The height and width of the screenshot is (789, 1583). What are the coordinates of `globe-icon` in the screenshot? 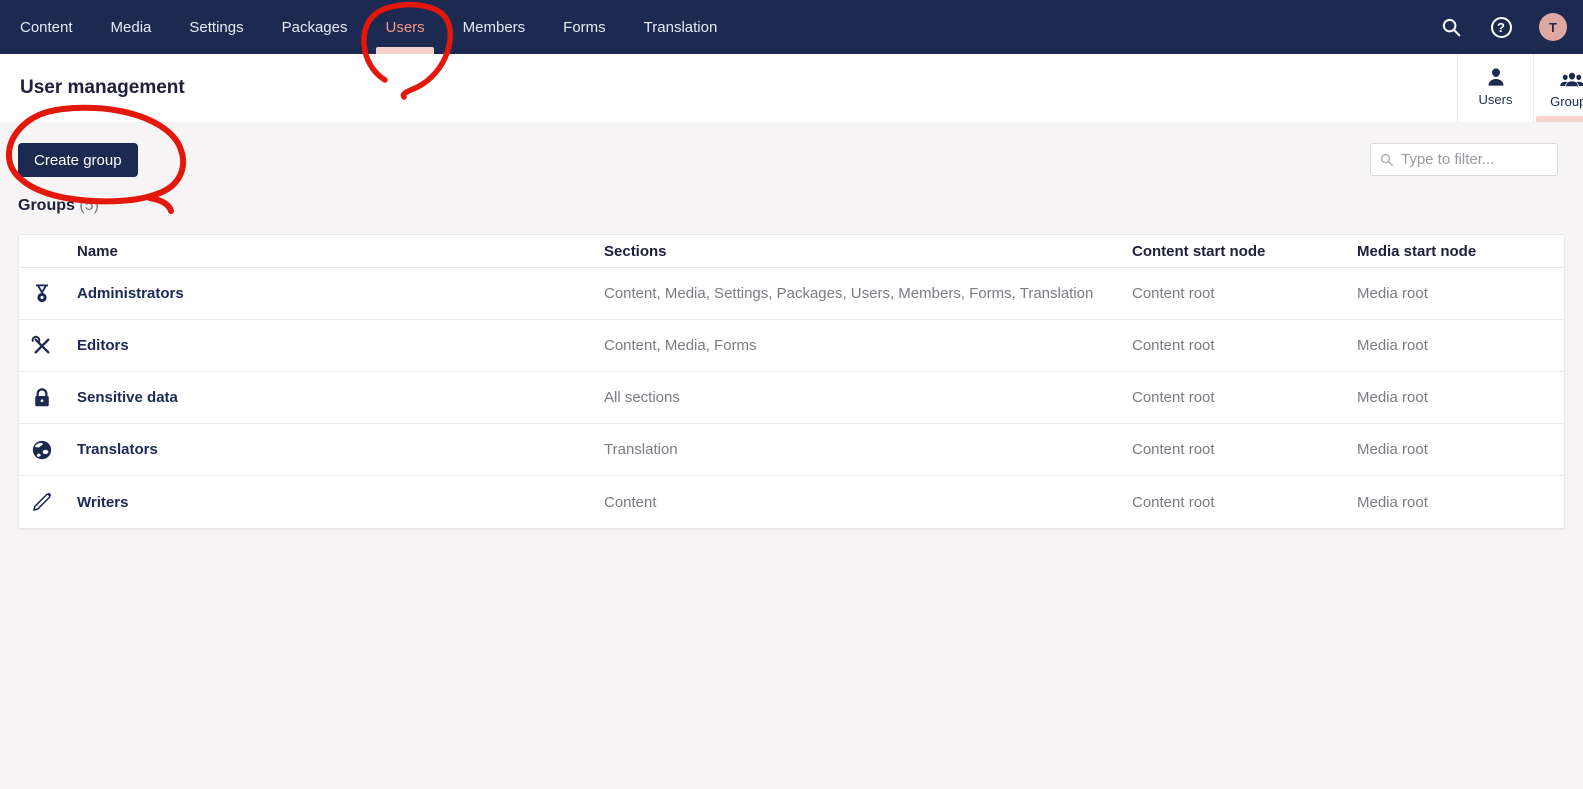 It's located at (48, 450).